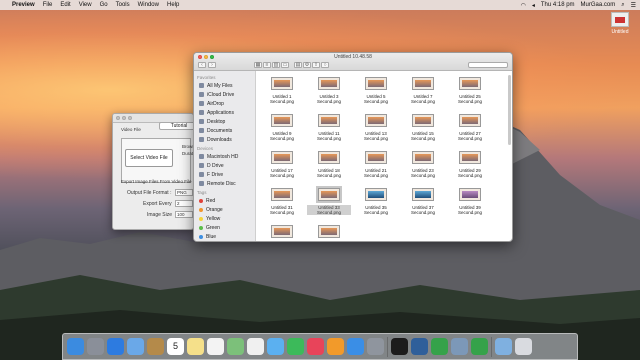 The image size is (640, 360). What do you see at coordinates (201, 227) in the screenshot?
I see `tag-color-dot-icon` at bounding box center [201, 227].